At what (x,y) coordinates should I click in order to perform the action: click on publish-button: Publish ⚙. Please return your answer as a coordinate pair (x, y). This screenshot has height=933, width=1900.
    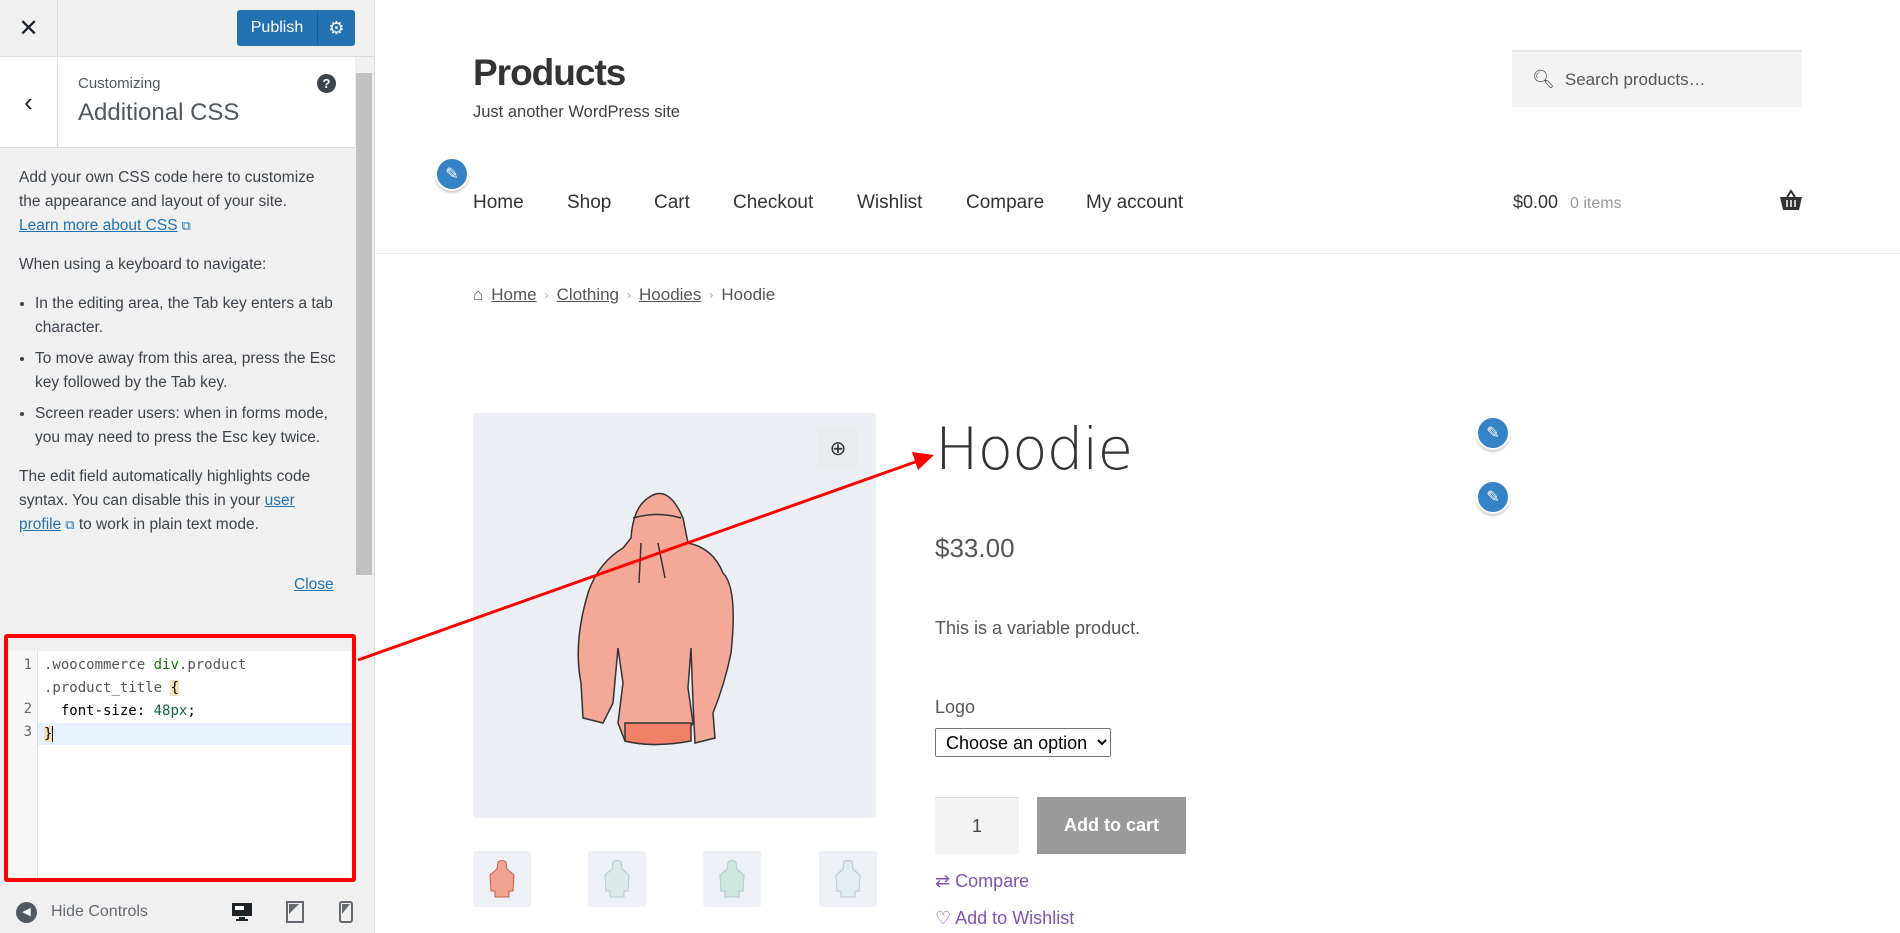
    Looking at the image, I should click on (296, 28).